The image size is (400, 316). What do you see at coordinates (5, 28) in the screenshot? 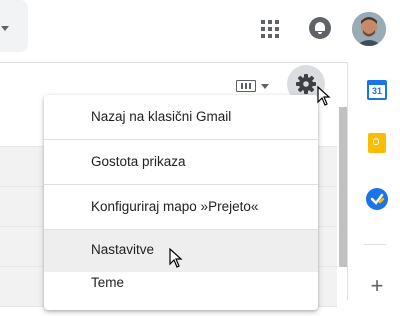
I see `search-options-caret-icon` at bounding box center [5, 28].